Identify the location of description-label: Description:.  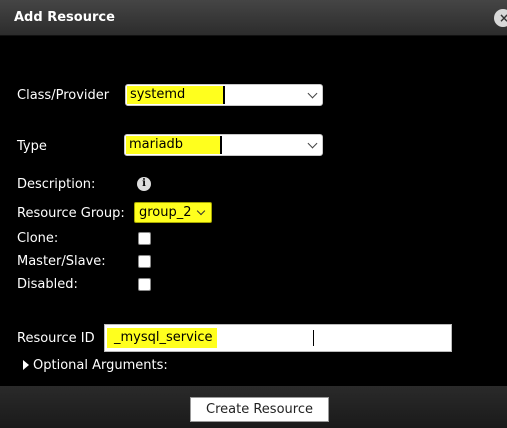
(56, 184).